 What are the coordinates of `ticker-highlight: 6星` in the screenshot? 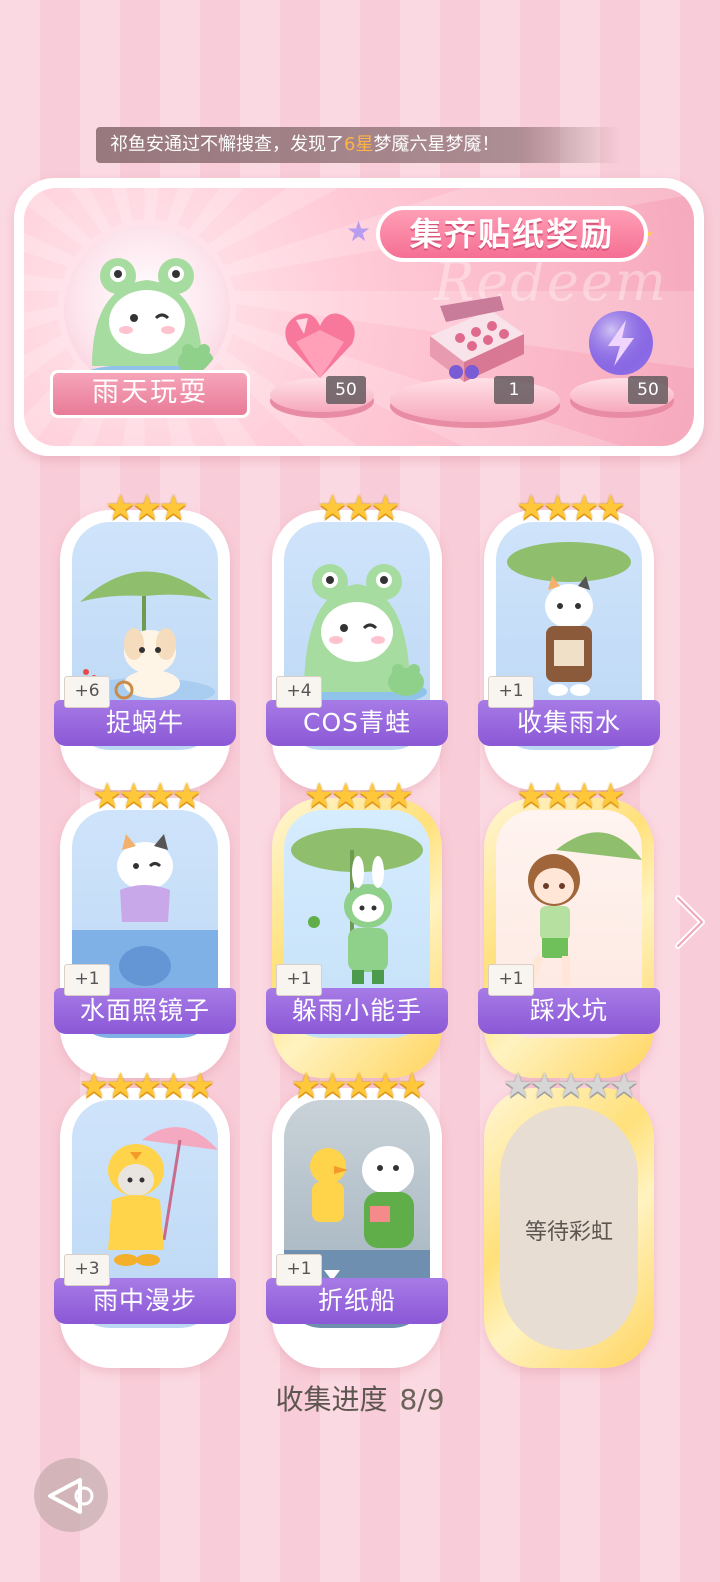 It's located at (359, 144).